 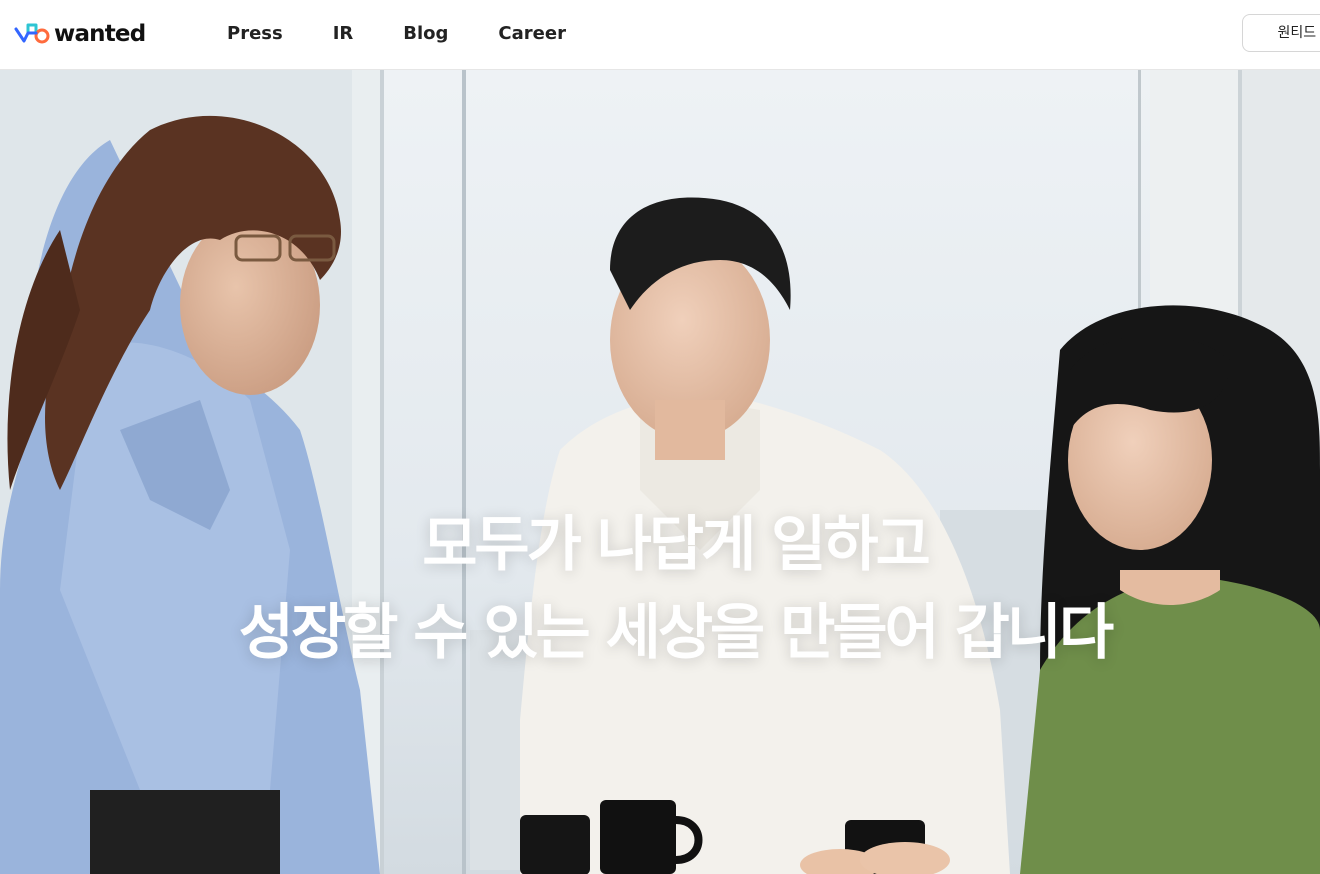 I want to click on nav-ir: IR, so click(x=343, y=34).